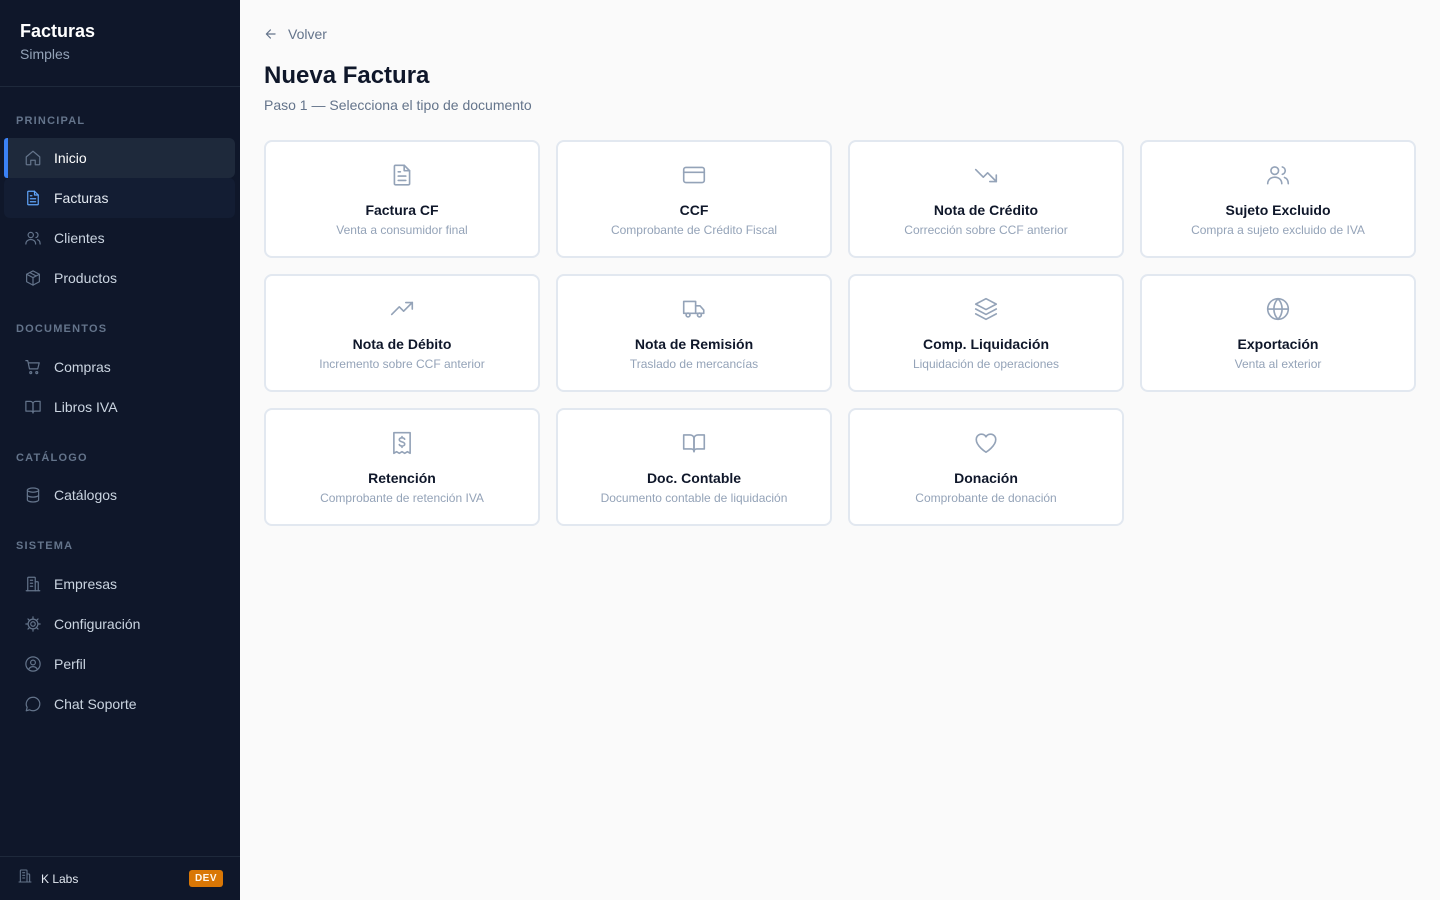 The width and height of the screenshot is (1440, 900). Describe the element at coordinates (97, 624) in the screenshot. I see `sidebar-item-label: Configuración` at that location.